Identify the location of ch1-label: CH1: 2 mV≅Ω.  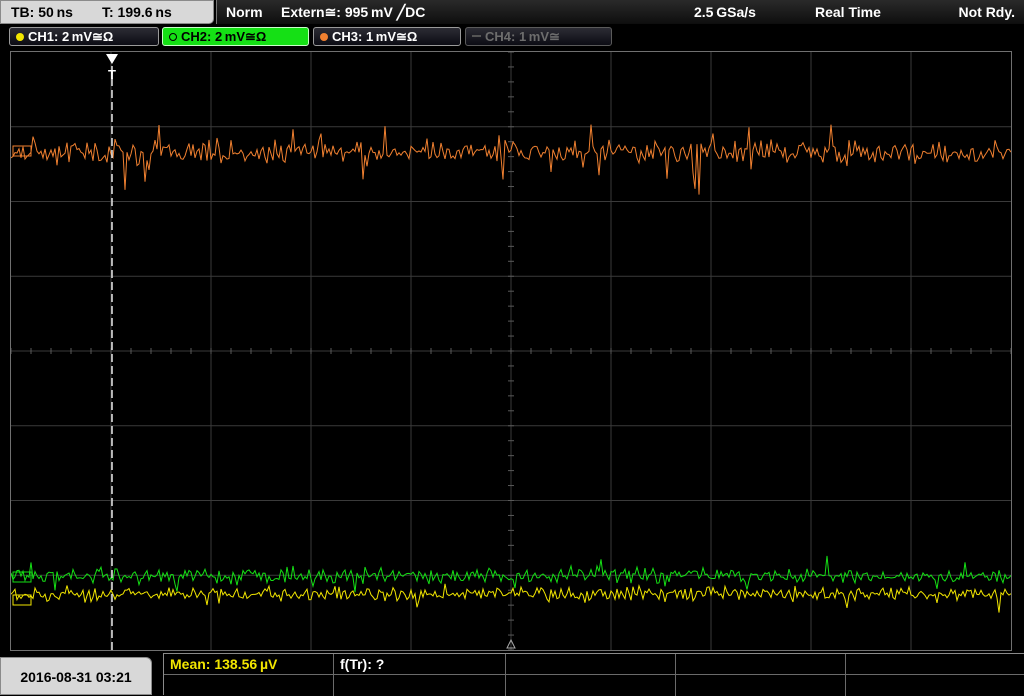
(71, 36).